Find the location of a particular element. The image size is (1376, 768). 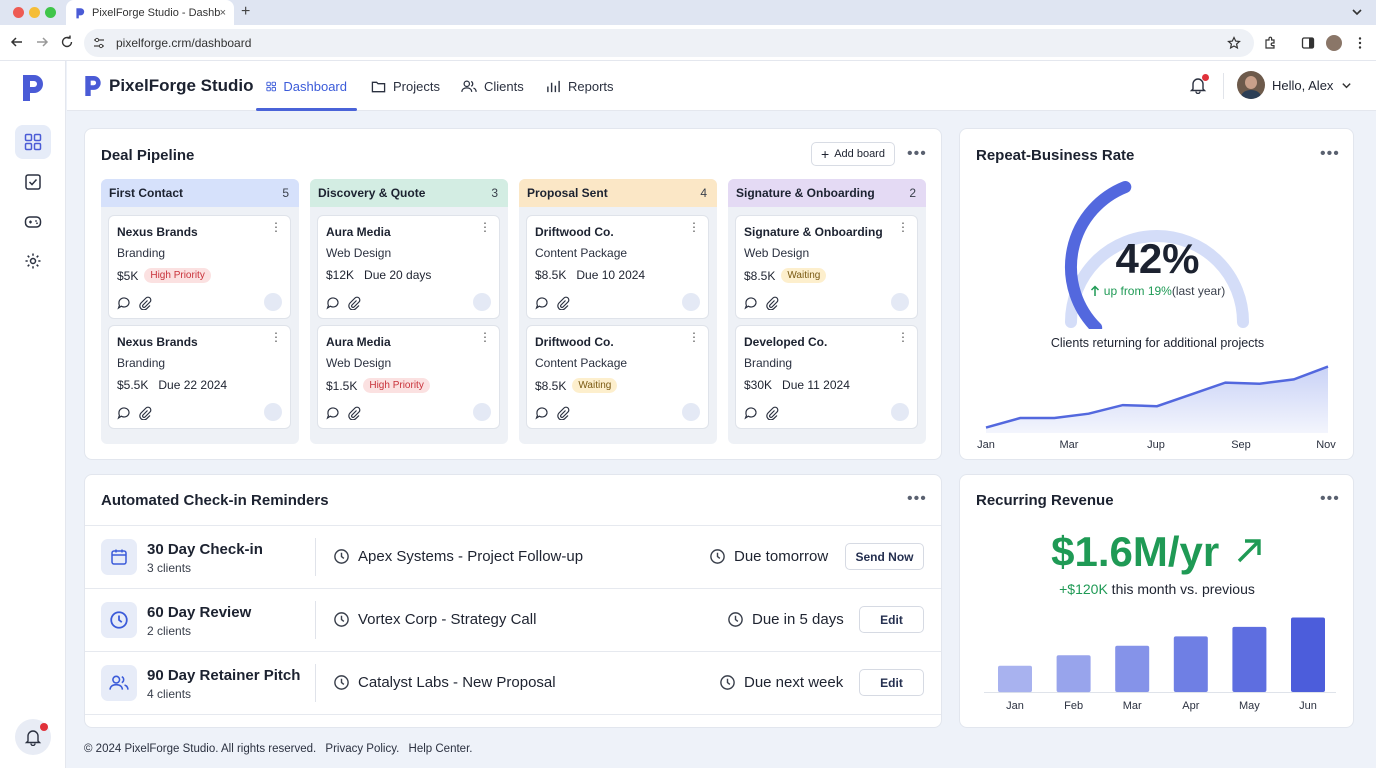

browser-tab: PixelForge Studio - Dashboard × is located at coordinates (150, 12).